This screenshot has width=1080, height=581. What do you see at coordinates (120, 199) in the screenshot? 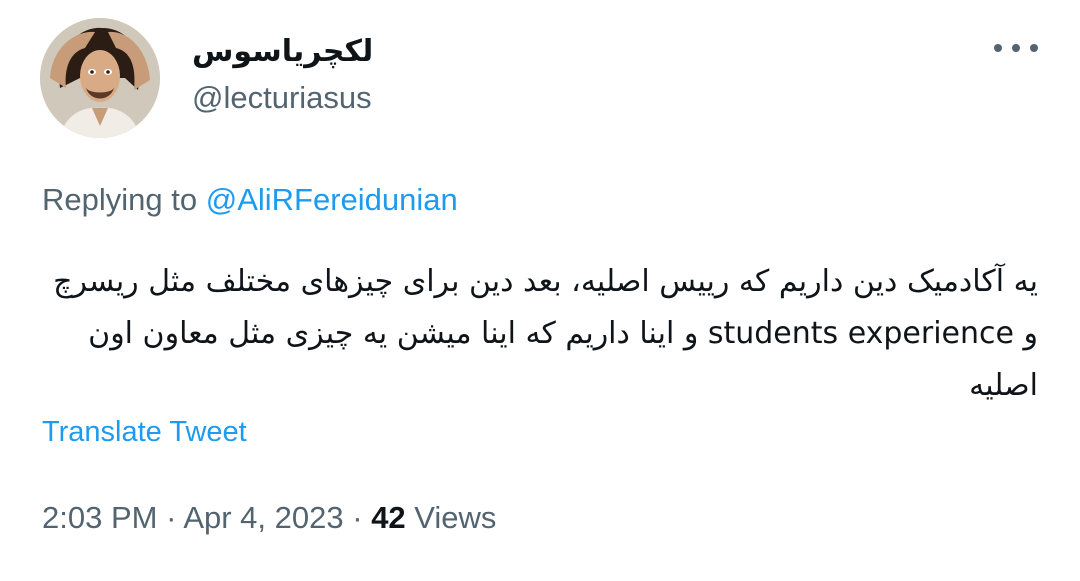
I see `replying-prefix: Replying to` at bounding box center [120, 199].